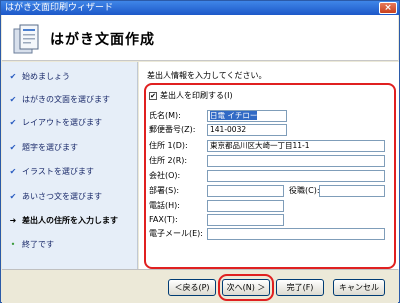 The height and width of the screenshot is (303, 400). What do you see at coordinates (168, 145) in the screenshot?
I see `address1-label: 住所 1(D):` at bounding box center [168, 145].